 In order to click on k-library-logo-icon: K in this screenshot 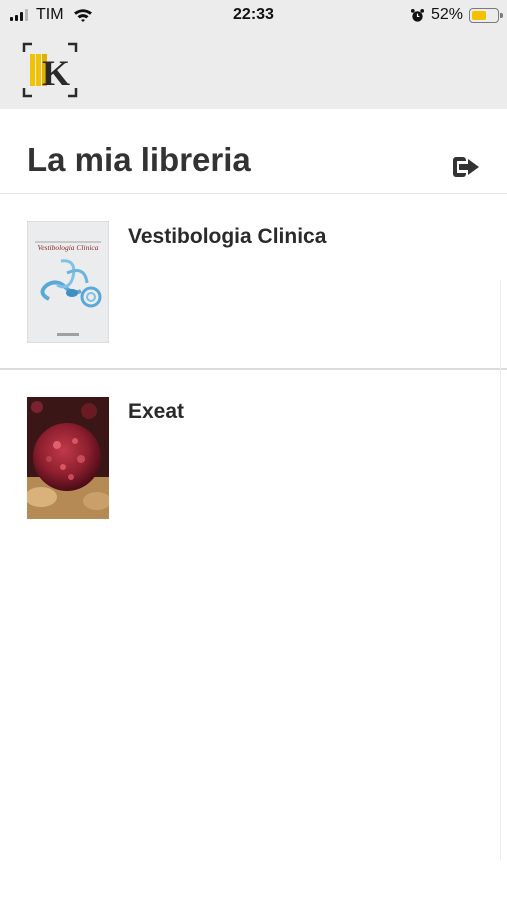, I will do `click(50, 70)`.